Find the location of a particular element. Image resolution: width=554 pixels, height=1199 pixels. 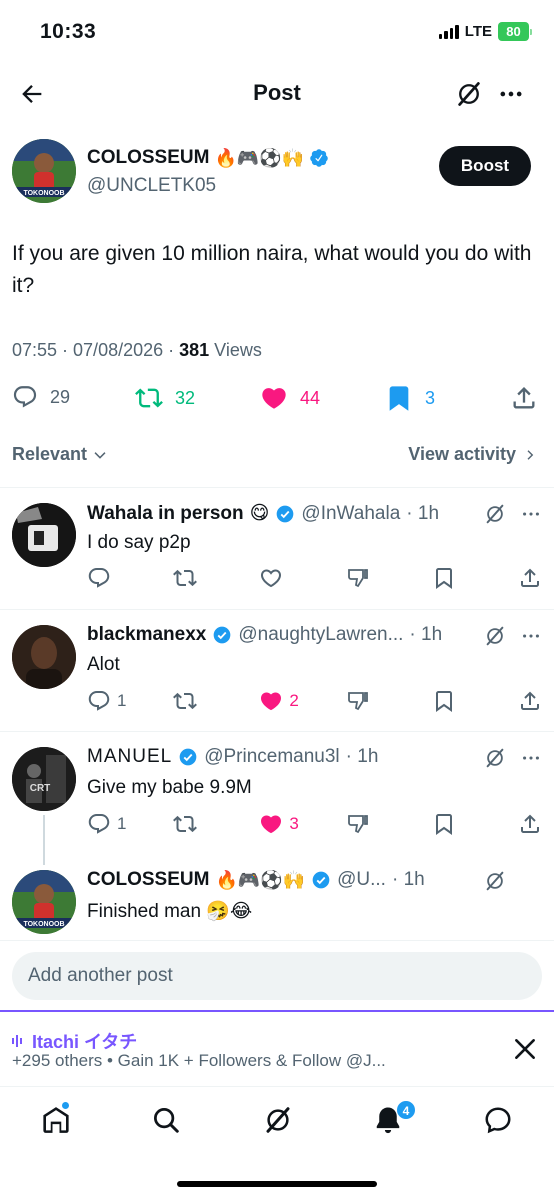

reply-header: Wahala in person 😋 @InWahala · 1h is located at coordinates (307, 513).